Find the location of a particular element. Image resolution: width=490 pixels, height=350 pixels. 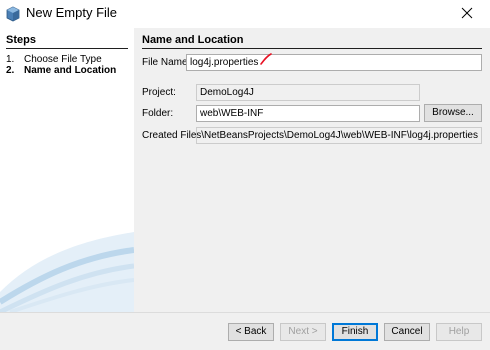

step-item-choose-file-type: 1. Choose File Type is located at coordinates (54, 59).